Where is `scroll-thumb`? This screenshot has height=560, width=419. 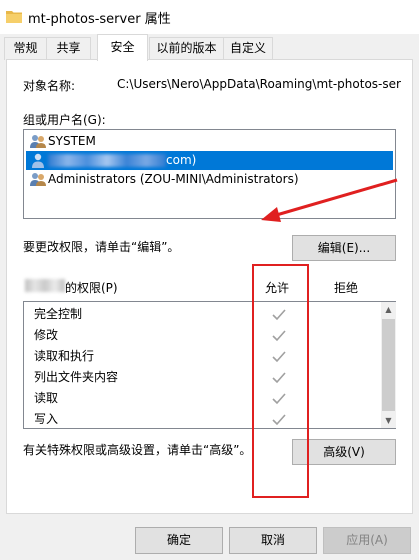 scroll-thumb is located at coordinates (388, 365).